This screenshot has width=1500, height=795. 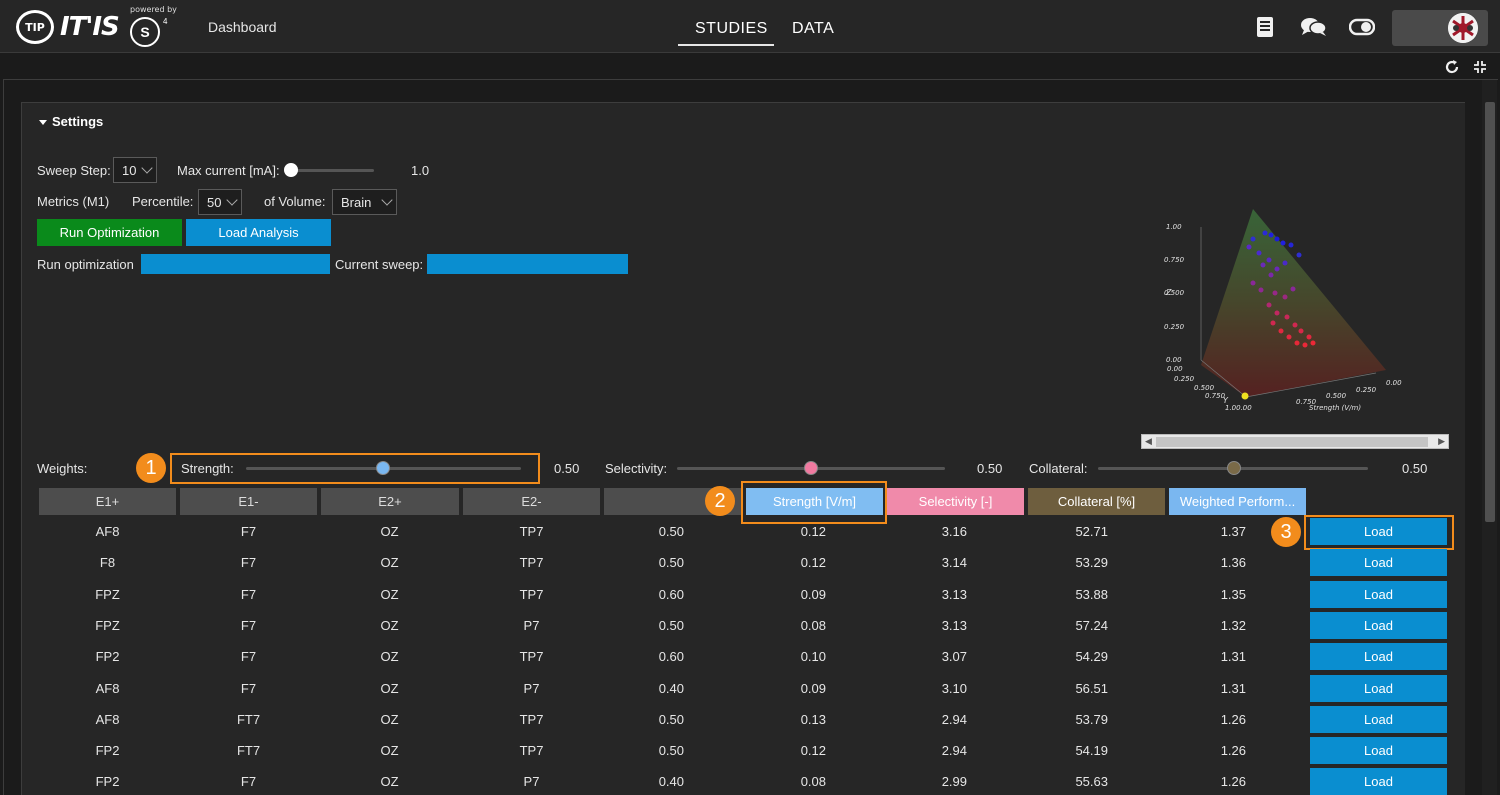 I want to click on table-cell: 1.35, so click(x=1233, y=594).